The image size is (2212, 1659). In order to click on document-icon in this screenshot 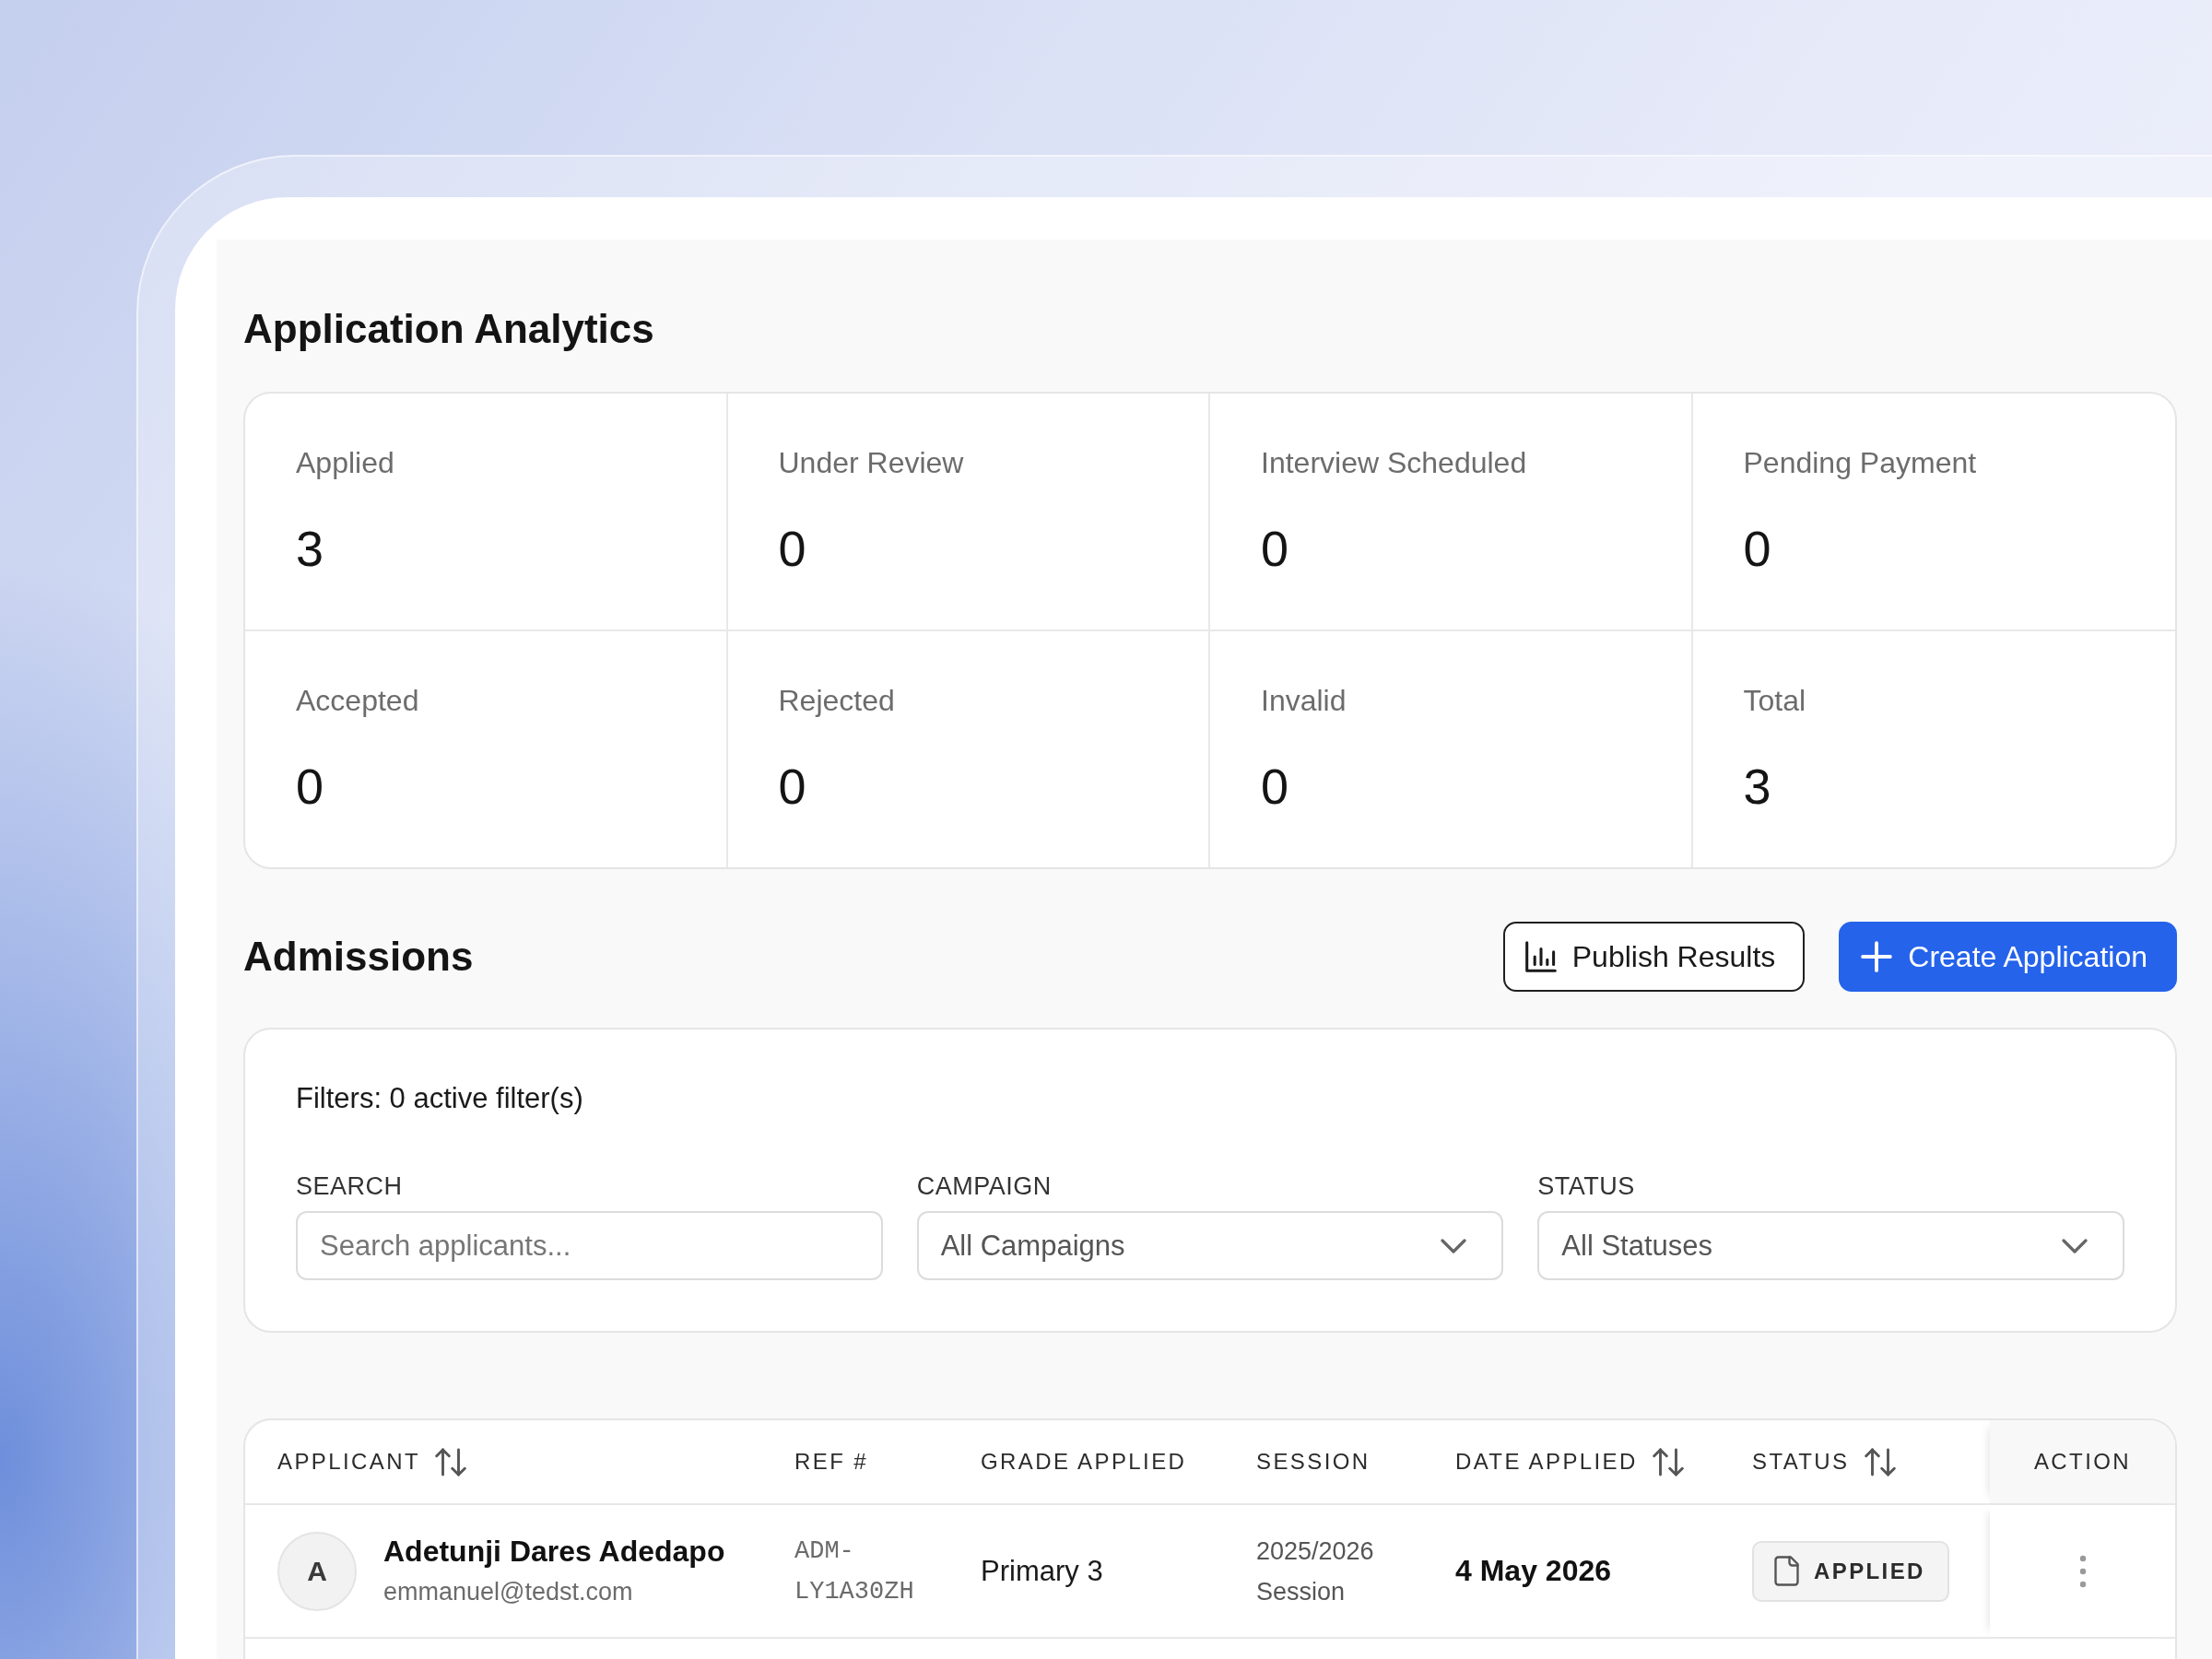, I will do `click(1786, 1571)`.